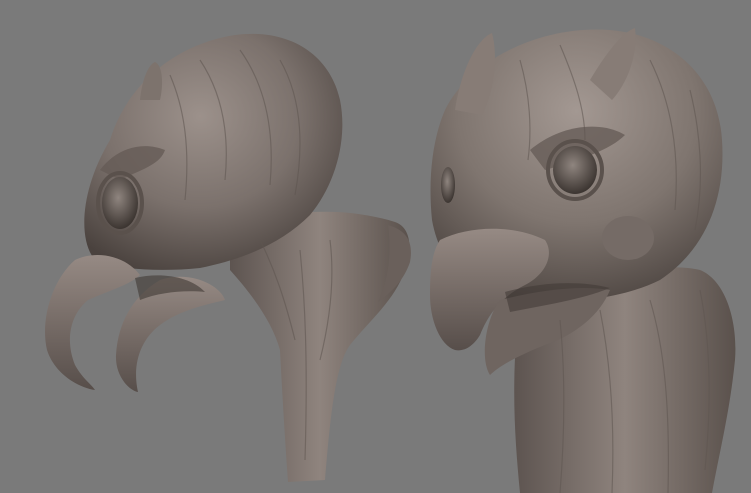 Image resolution: width=751 pixels, height=493 pixels. What do you see at coordinates (151, 81) in the screenshot?
I see `ear-tuft-left` at bounding box center [151, 81].